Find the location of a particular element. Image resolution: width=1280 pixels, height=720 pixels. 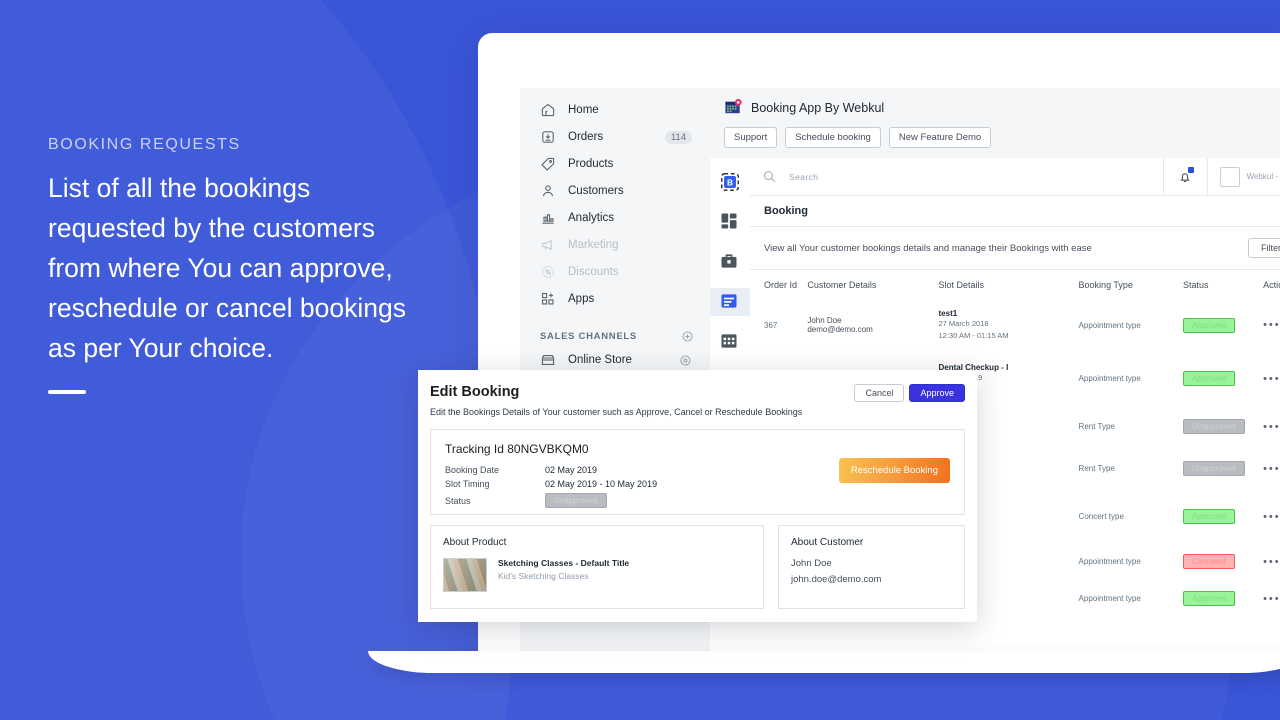

search-input: Search is located at coordinates (803, 177).